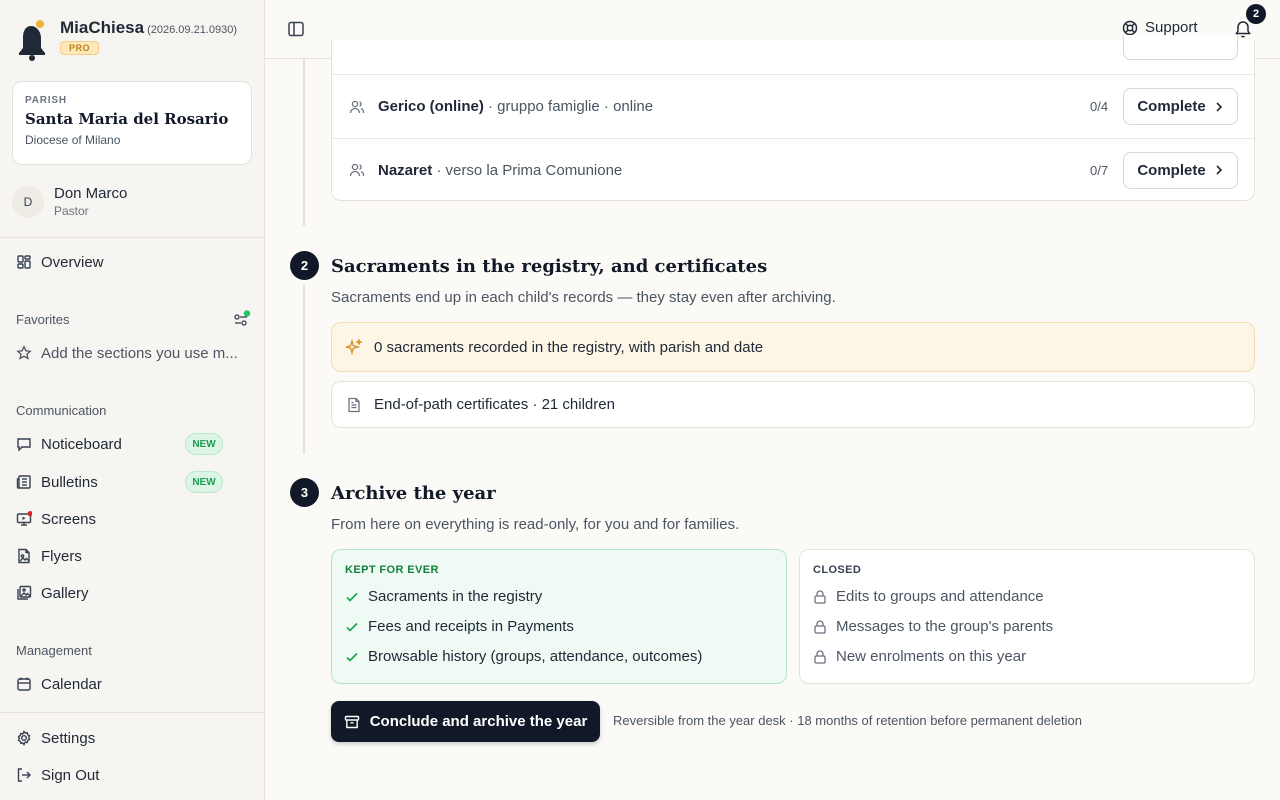  I want to click on sidebar-item-screens: Screens, so click(56, 519).